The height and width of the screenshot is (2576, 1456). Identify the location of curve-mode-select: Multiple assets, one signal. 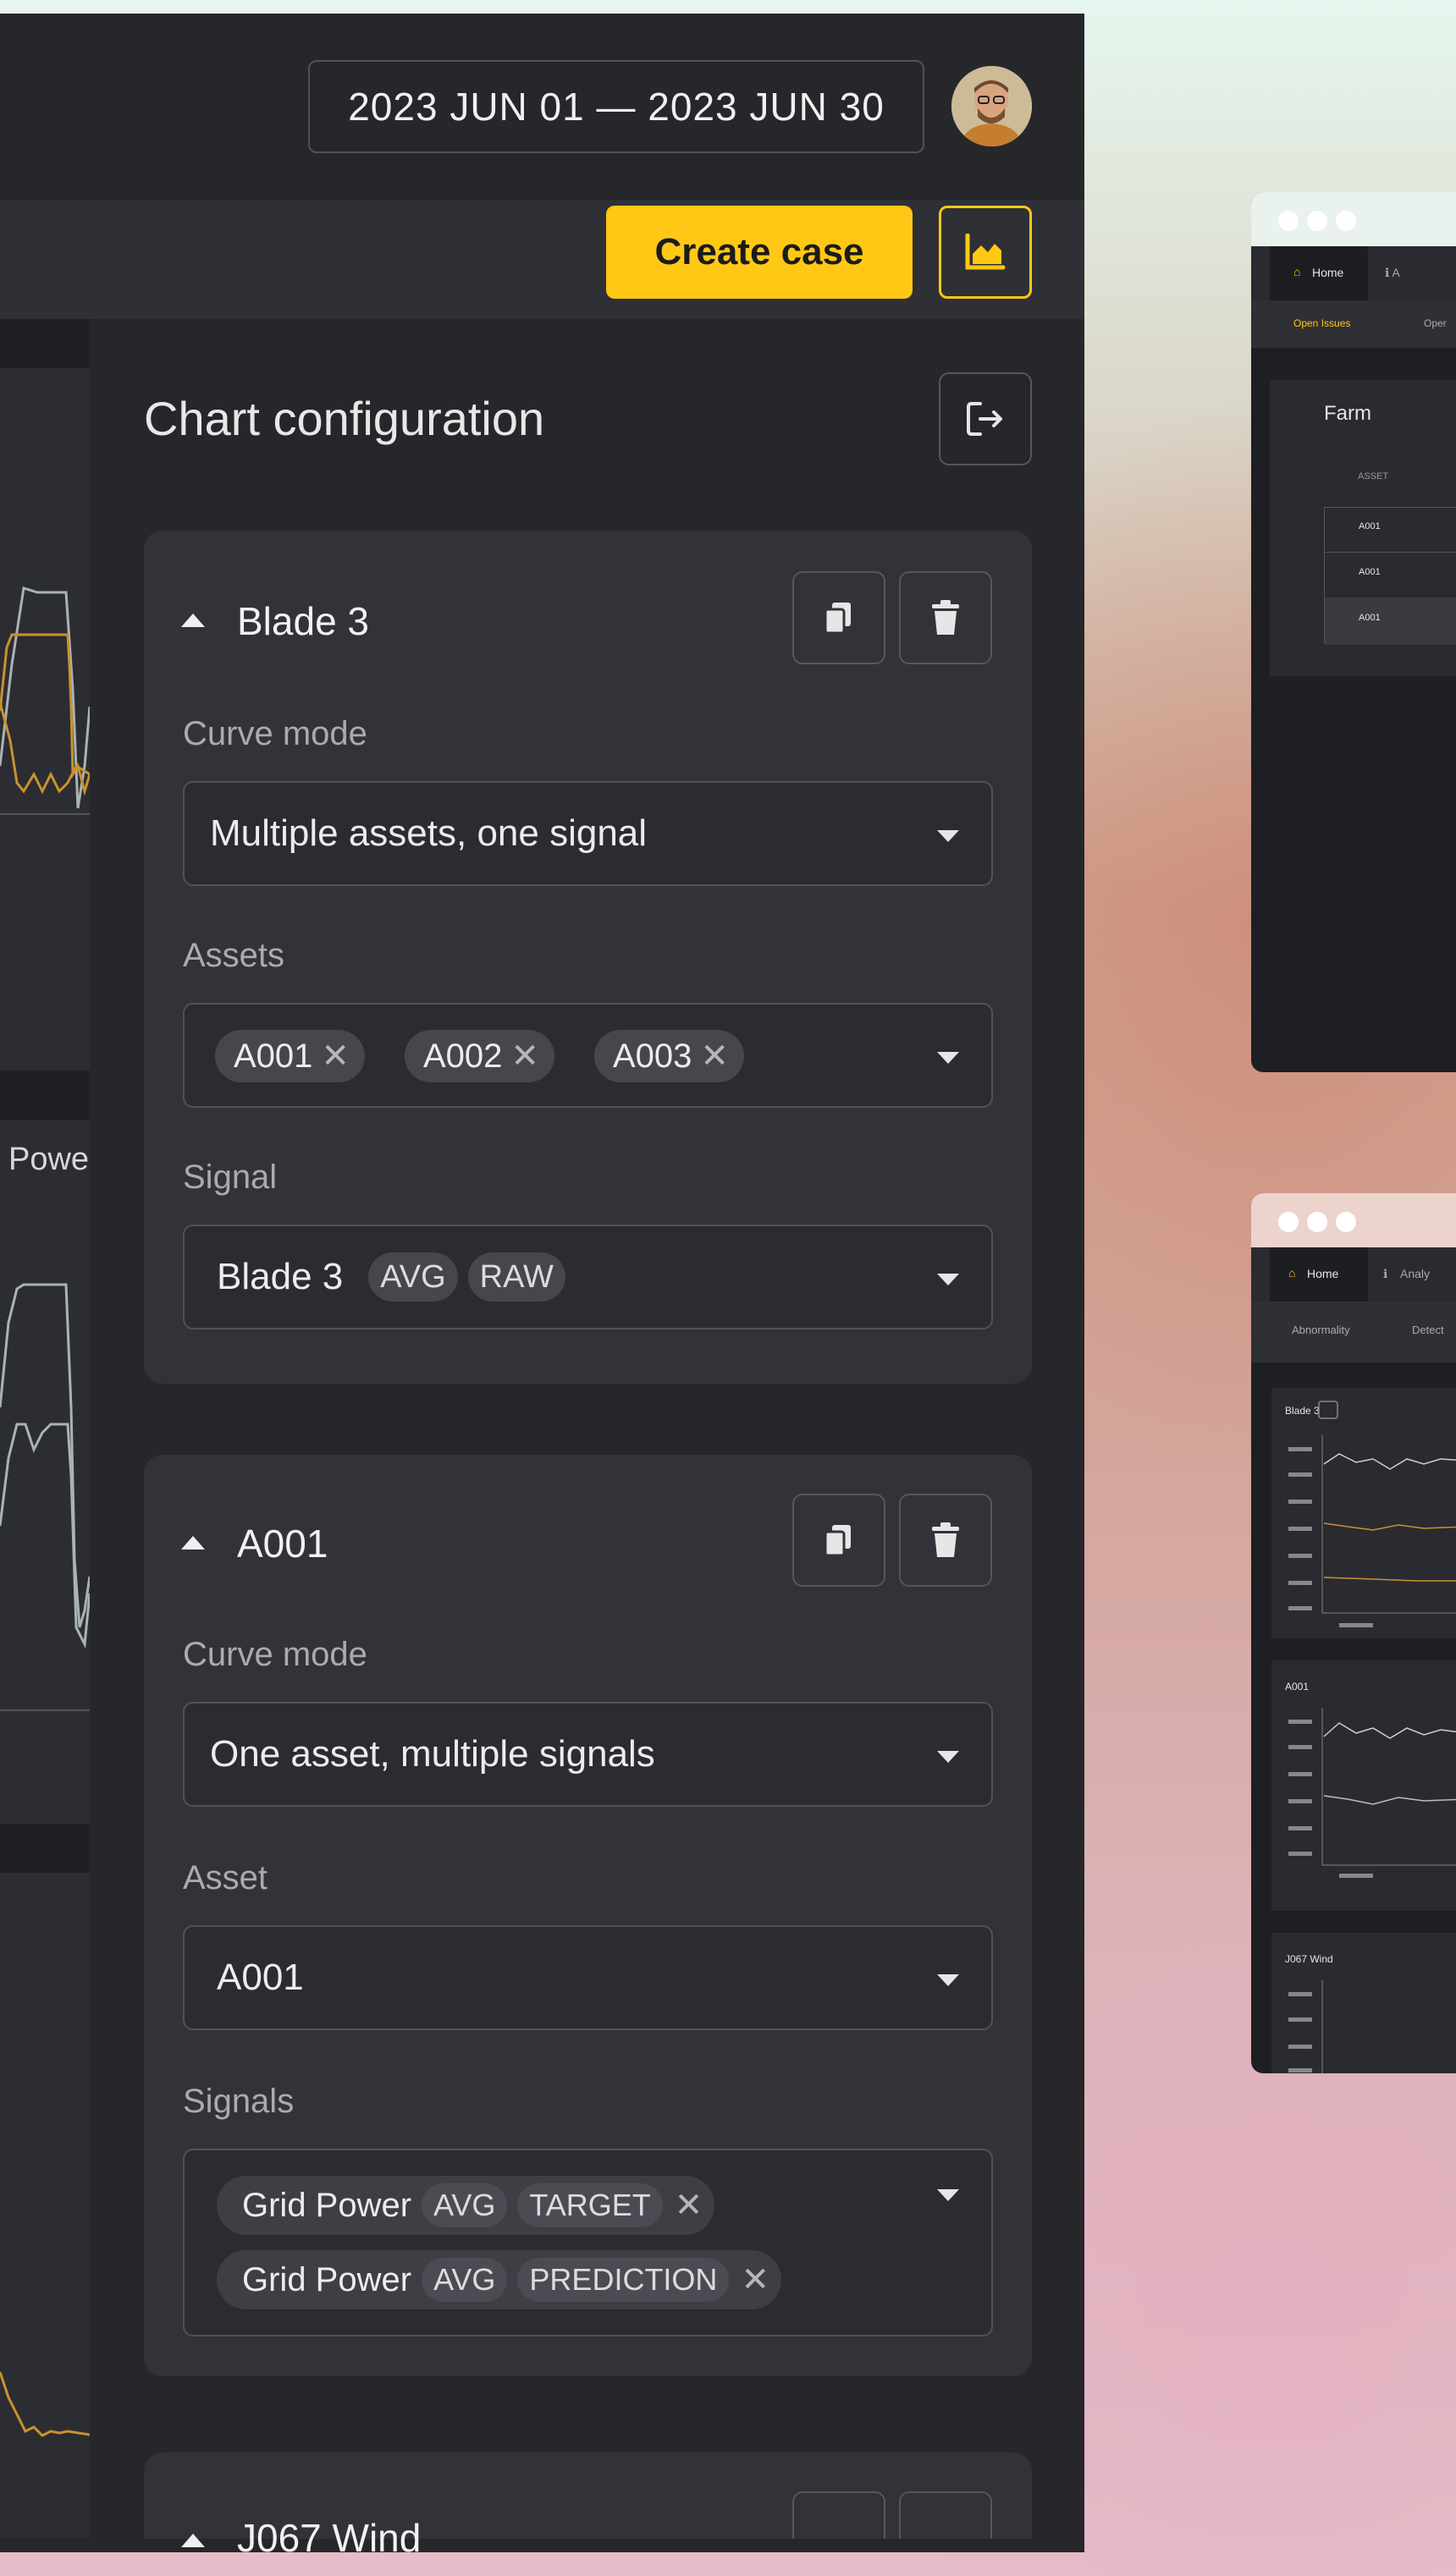
(588, 833).